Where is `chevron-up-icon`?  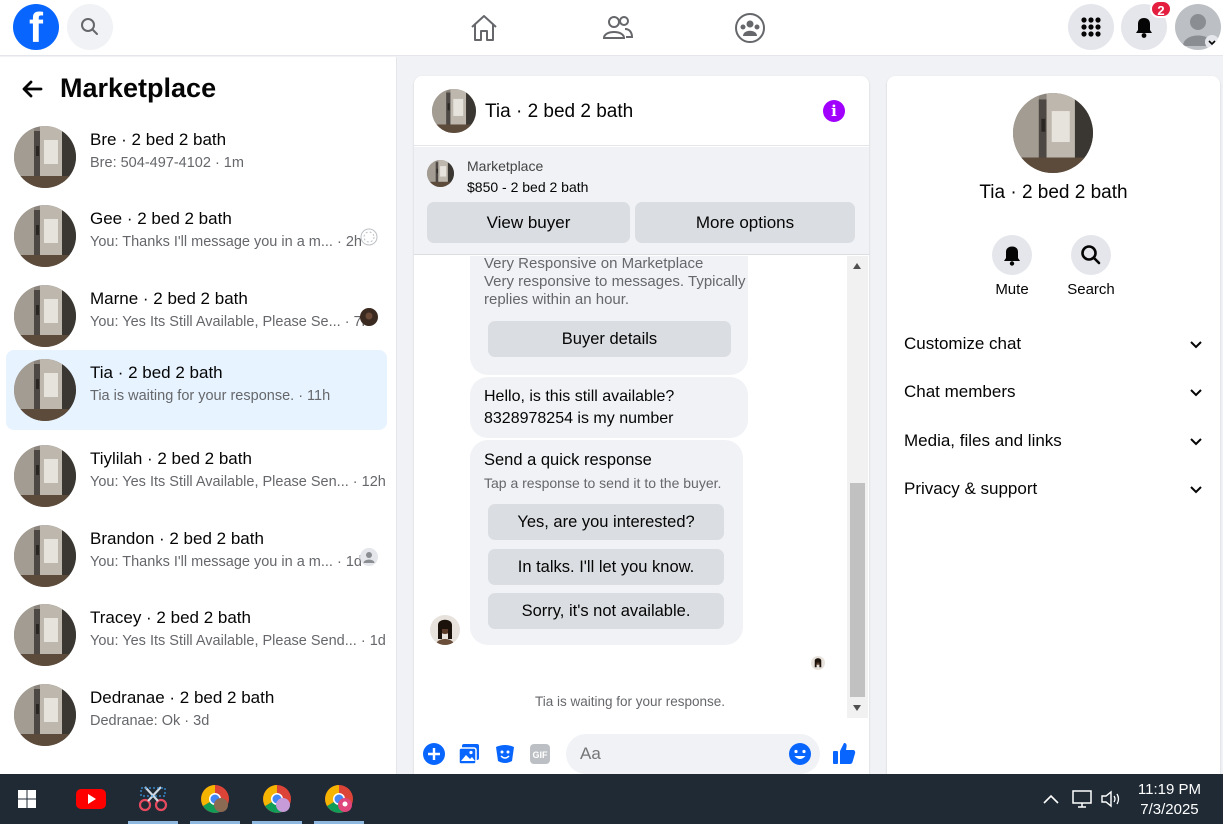
chevron-up-icon is located at coordinates (1051, 799).